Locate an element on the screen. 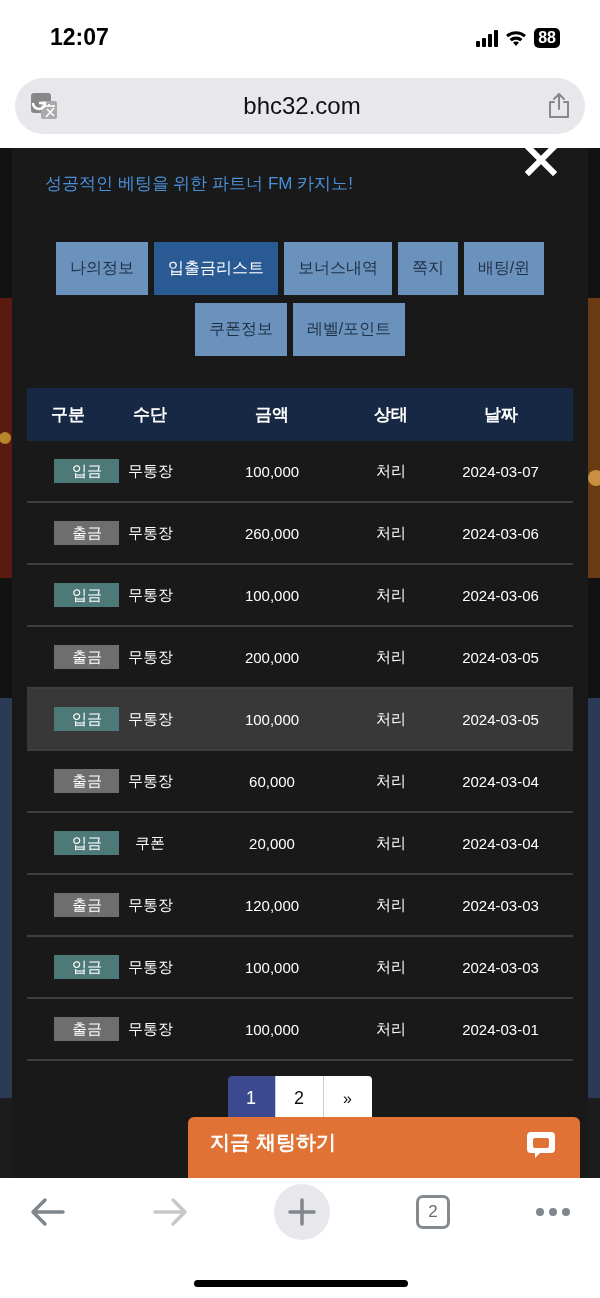 The height and width of the screenshot is (1298, 600). column-header: 상태 is located at coordinates (390, 415).